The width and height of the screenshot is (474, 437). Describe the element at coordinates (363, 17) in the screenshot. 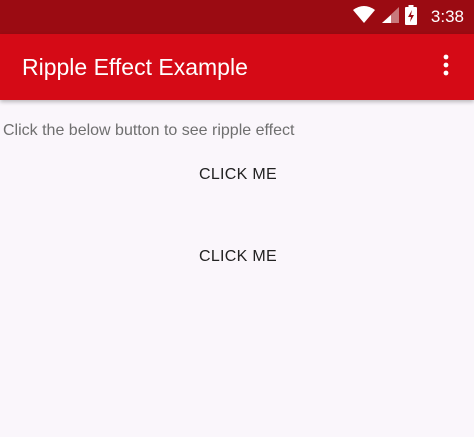

I see `wifi-icon` at that location.